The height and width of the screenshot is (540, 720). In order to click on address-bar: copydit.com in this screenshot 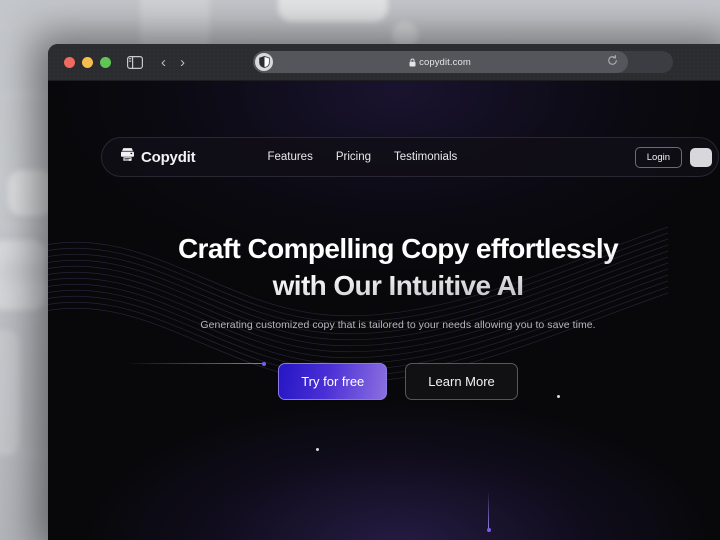, I will do `click(440, 62)`.